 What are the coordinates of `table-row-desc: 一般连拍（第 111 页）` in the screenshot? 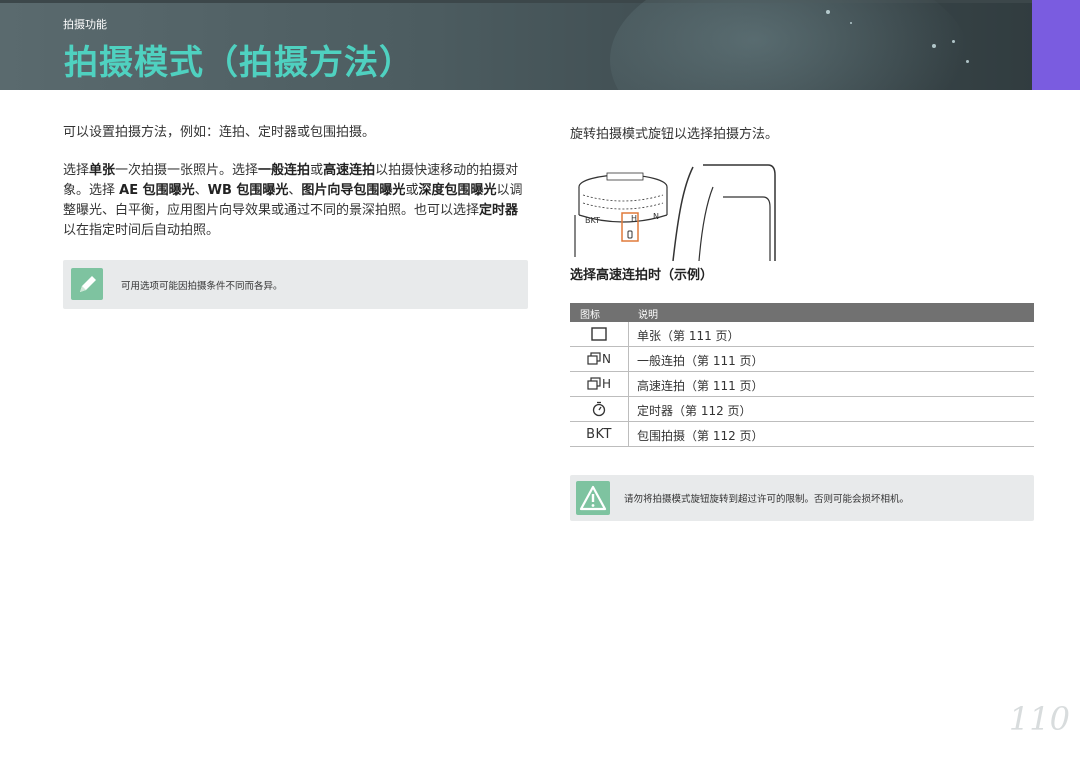 It's located at (700, 361).